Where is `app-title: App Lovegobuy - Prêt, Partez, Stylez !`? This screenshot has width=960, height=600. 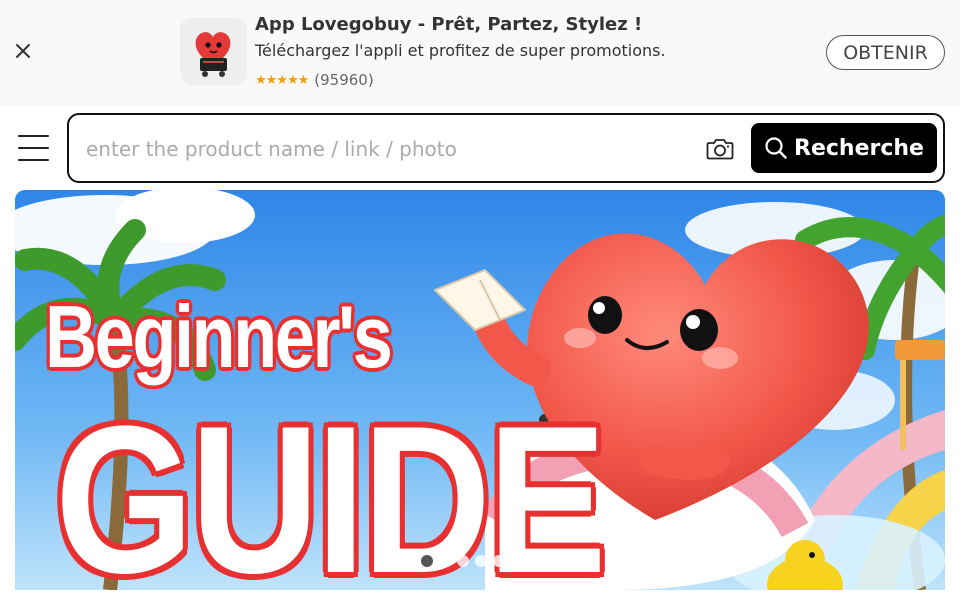
app-title: App Lovegobuy - Prêt, Partez, Stylez ! is located at coordinates (449, 24).